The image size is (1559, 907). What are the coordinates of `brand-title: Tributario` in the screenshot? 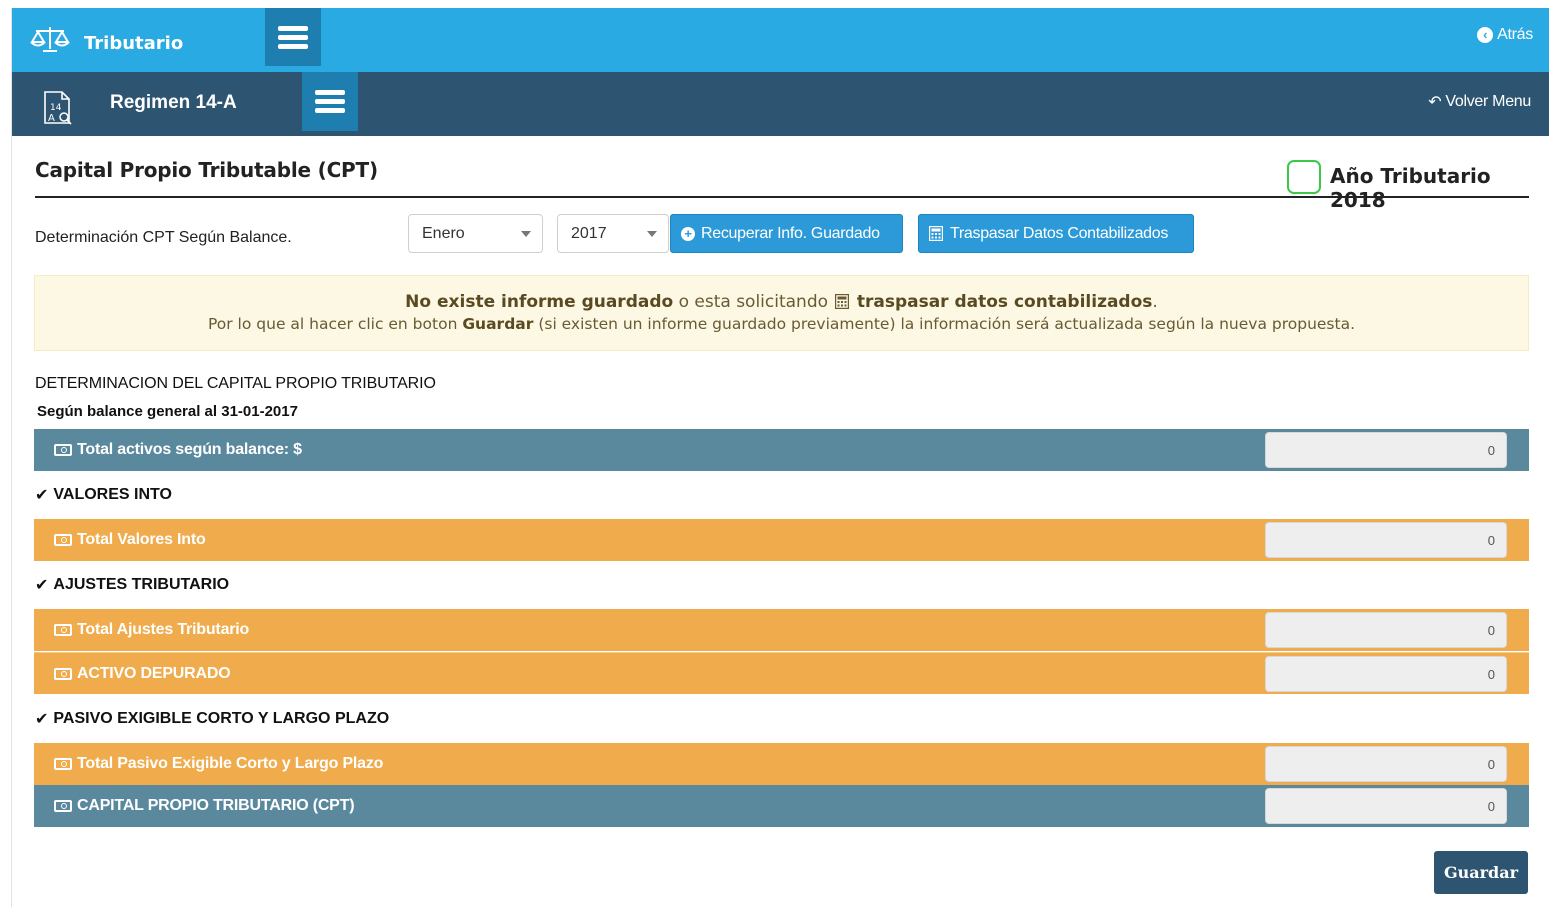 It's located at (134, 43).